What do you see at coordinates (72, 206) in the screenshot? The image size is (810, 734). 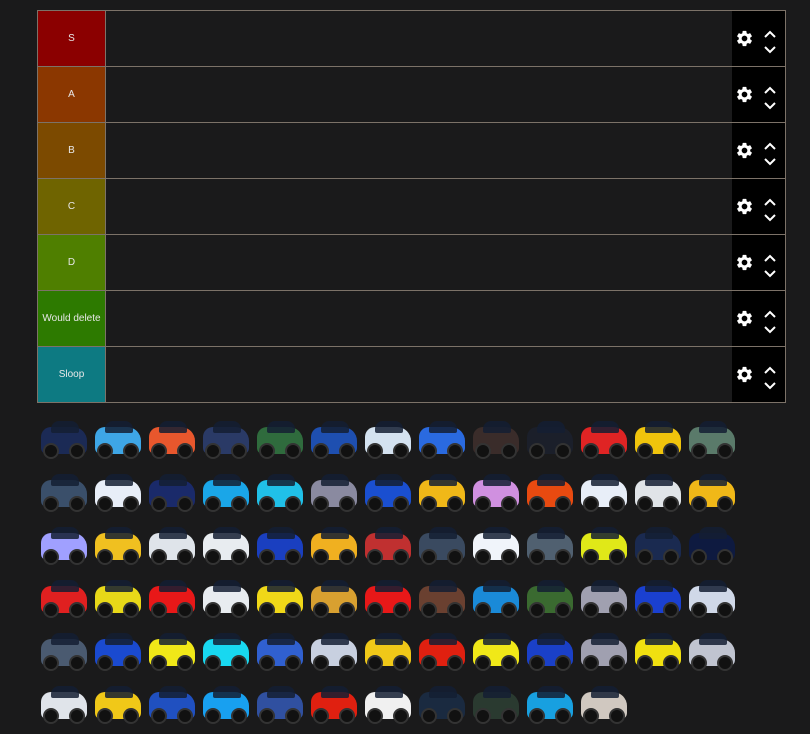 I see `tier-label: C` at bounding box center [72, 206].